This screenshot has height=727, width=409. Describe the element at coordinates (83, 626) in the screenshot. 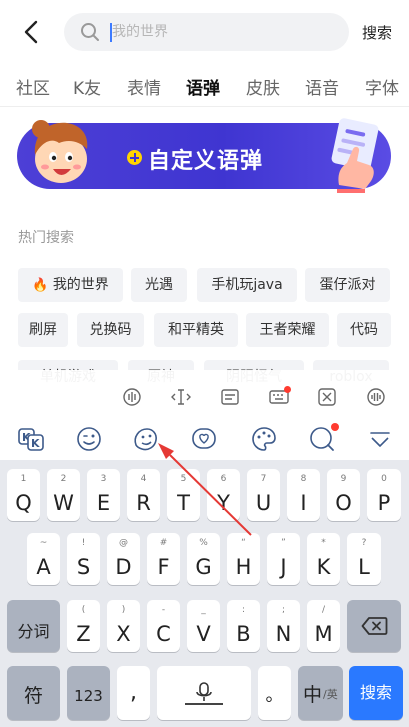

I see `key-z: (Z` at that location.